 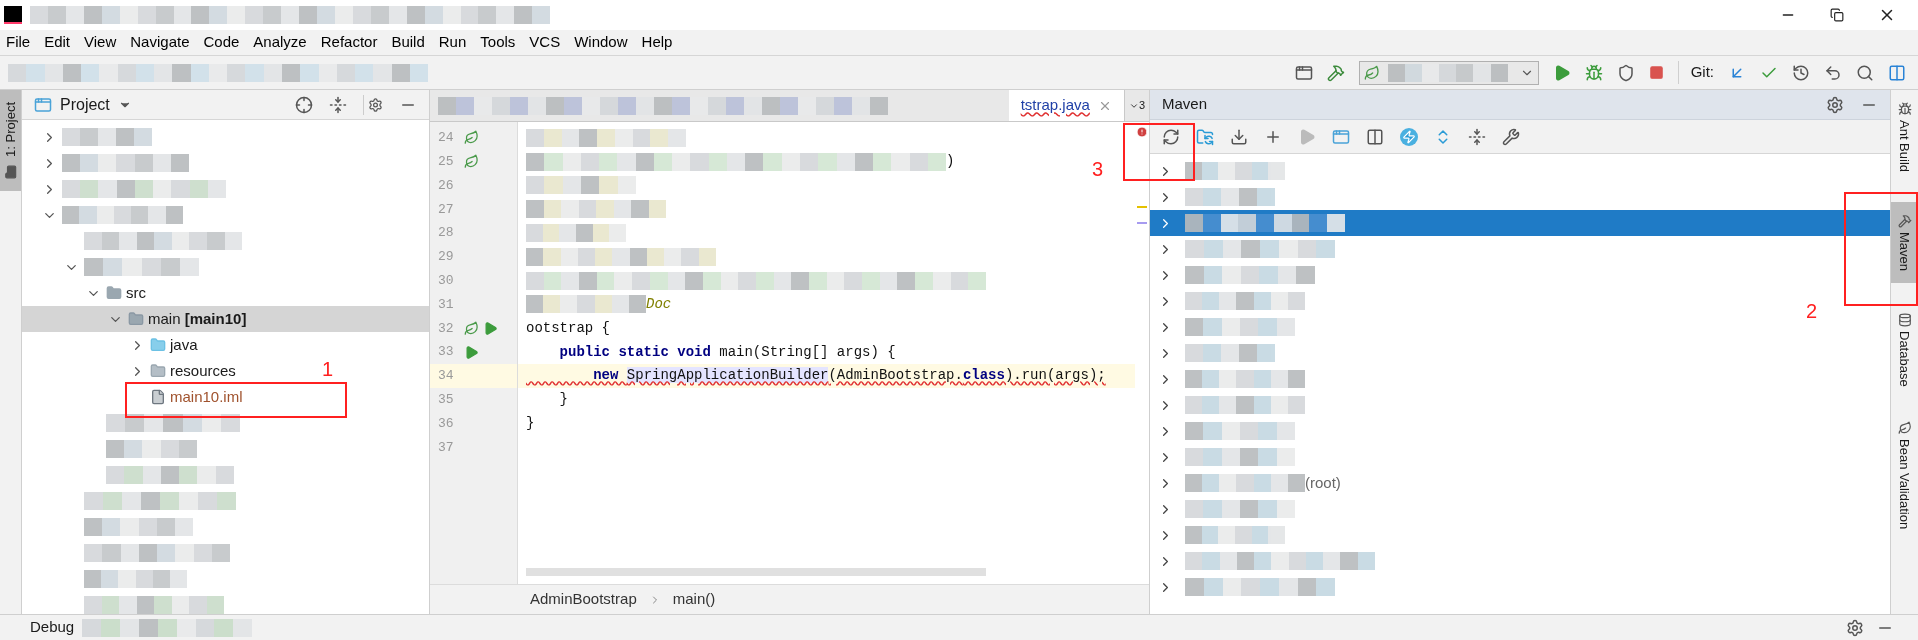 I want to click on line-number: 34, so click(x=446, y=376).